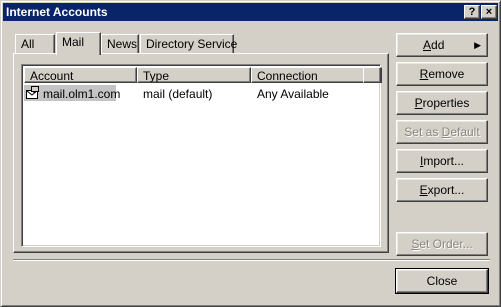  What do you see at coordinates (82, 94) in the screenshot?
I see `account-name: mail.olm1.com` at bounding box center [82, 94].